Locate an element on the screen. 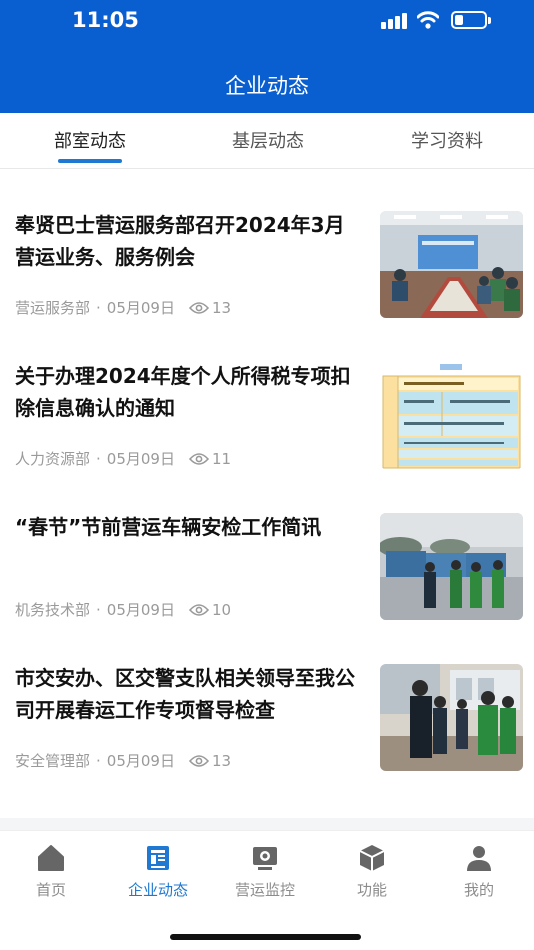 The width and height of the screenshot is (534, 950). tab-grassroots-news: 基层动态 is located at coordinates (268, 140).